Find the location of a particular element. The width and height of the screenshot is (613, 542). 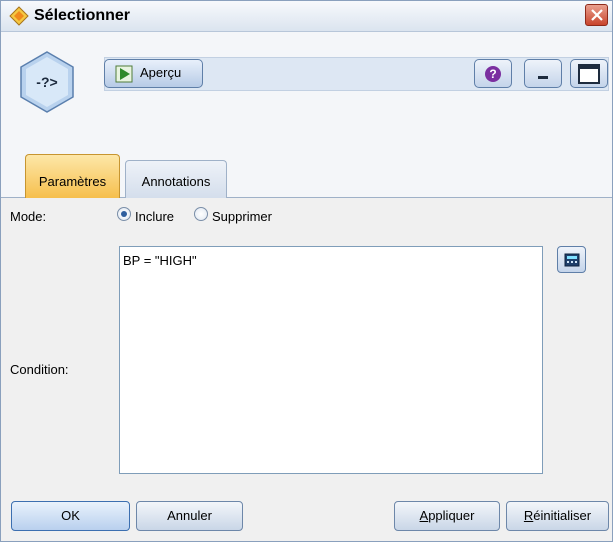

condition-text: BP = "HIGH" is located at coordinates (160, 260).